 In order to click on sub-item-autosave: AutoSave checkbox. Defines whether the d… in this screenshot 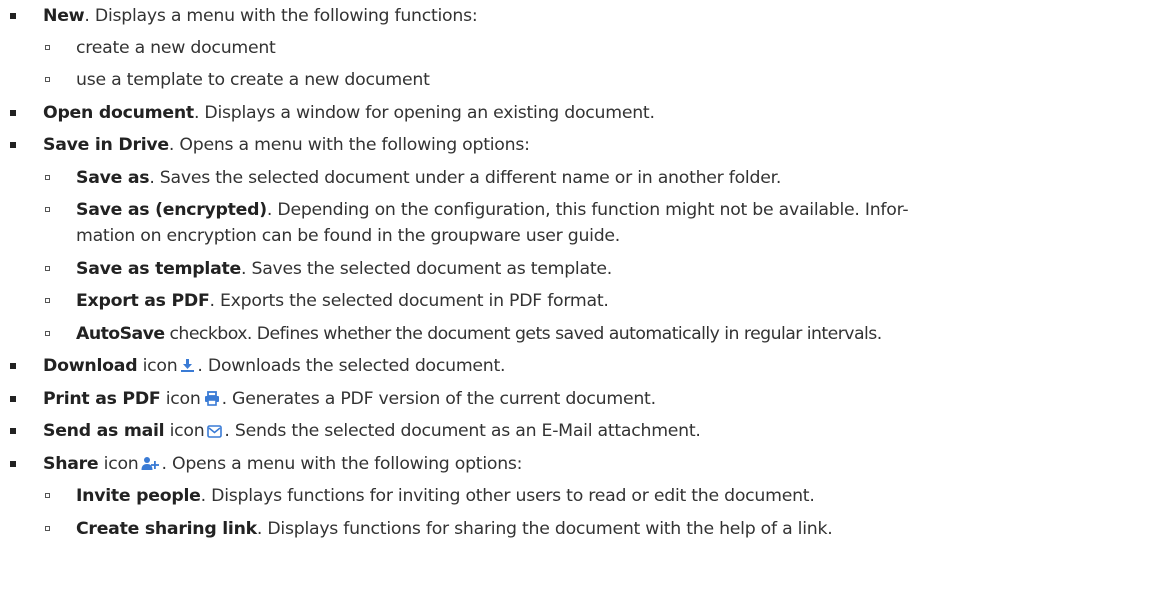, I will do `click(575, 334)`.